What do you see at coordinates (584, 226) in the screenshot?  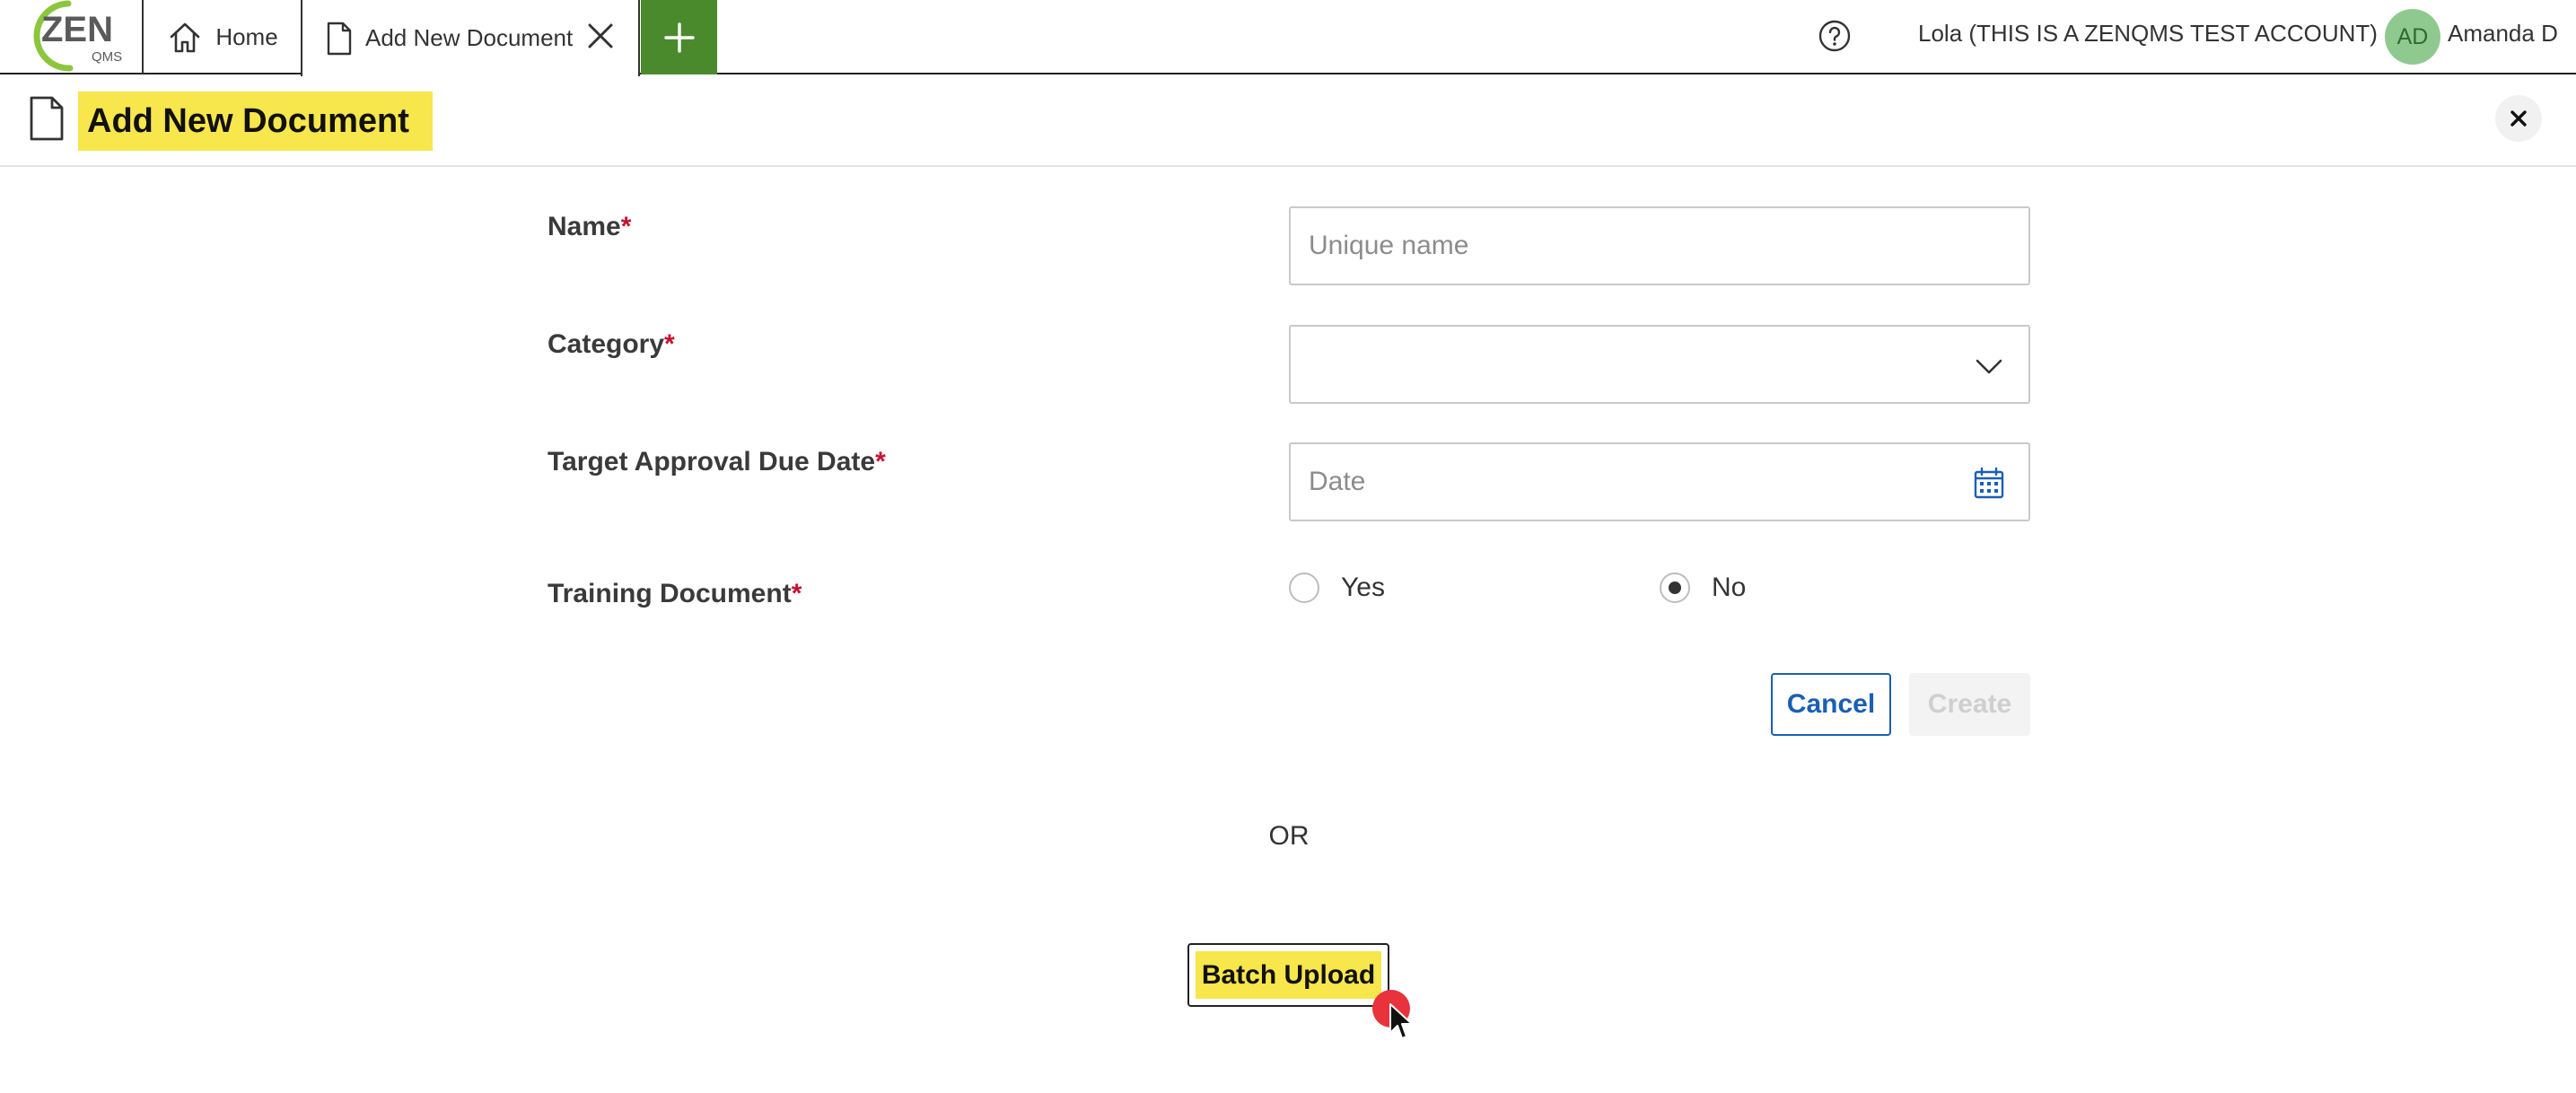 I see `name-label-text: Name` at bounding box center [584, 226].